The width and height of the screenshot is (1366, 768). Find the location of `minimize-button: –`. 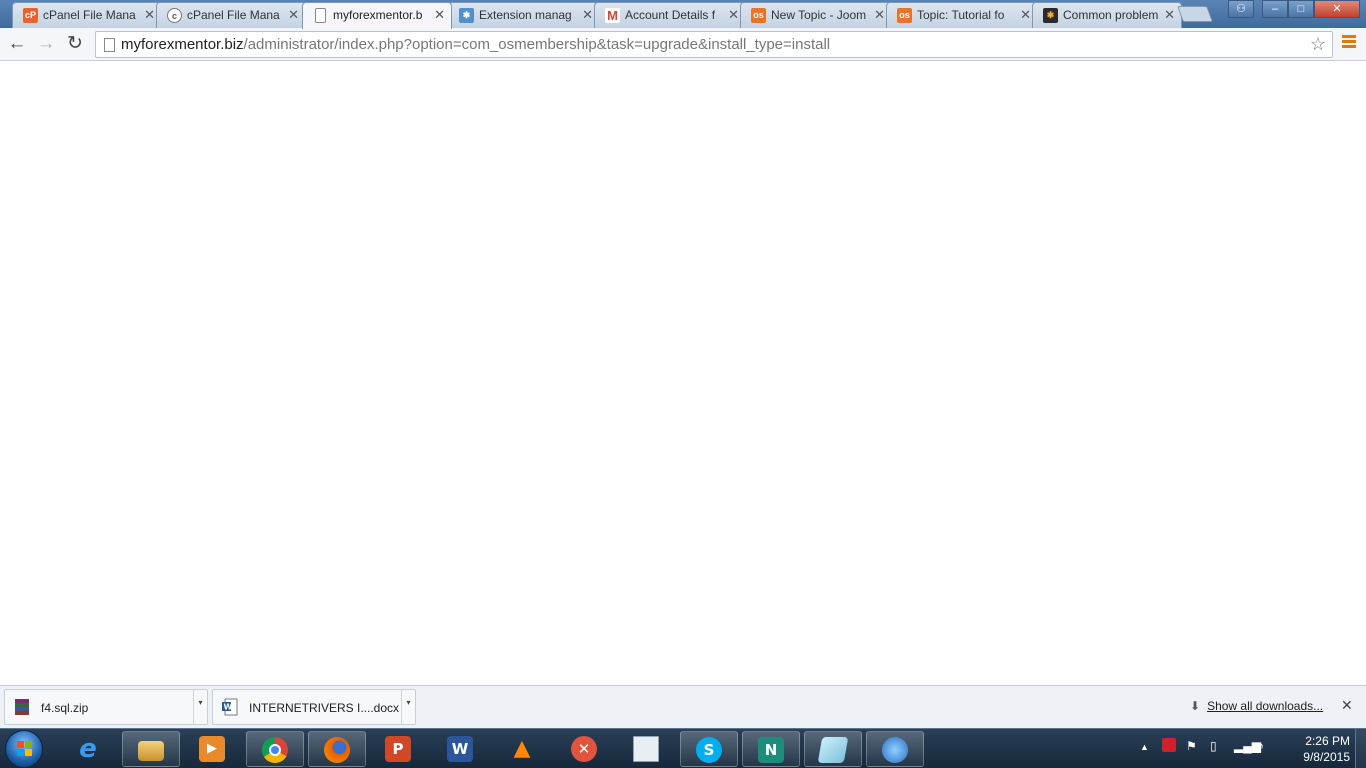

minimize-button: – is located at coordinates (1275, 9).